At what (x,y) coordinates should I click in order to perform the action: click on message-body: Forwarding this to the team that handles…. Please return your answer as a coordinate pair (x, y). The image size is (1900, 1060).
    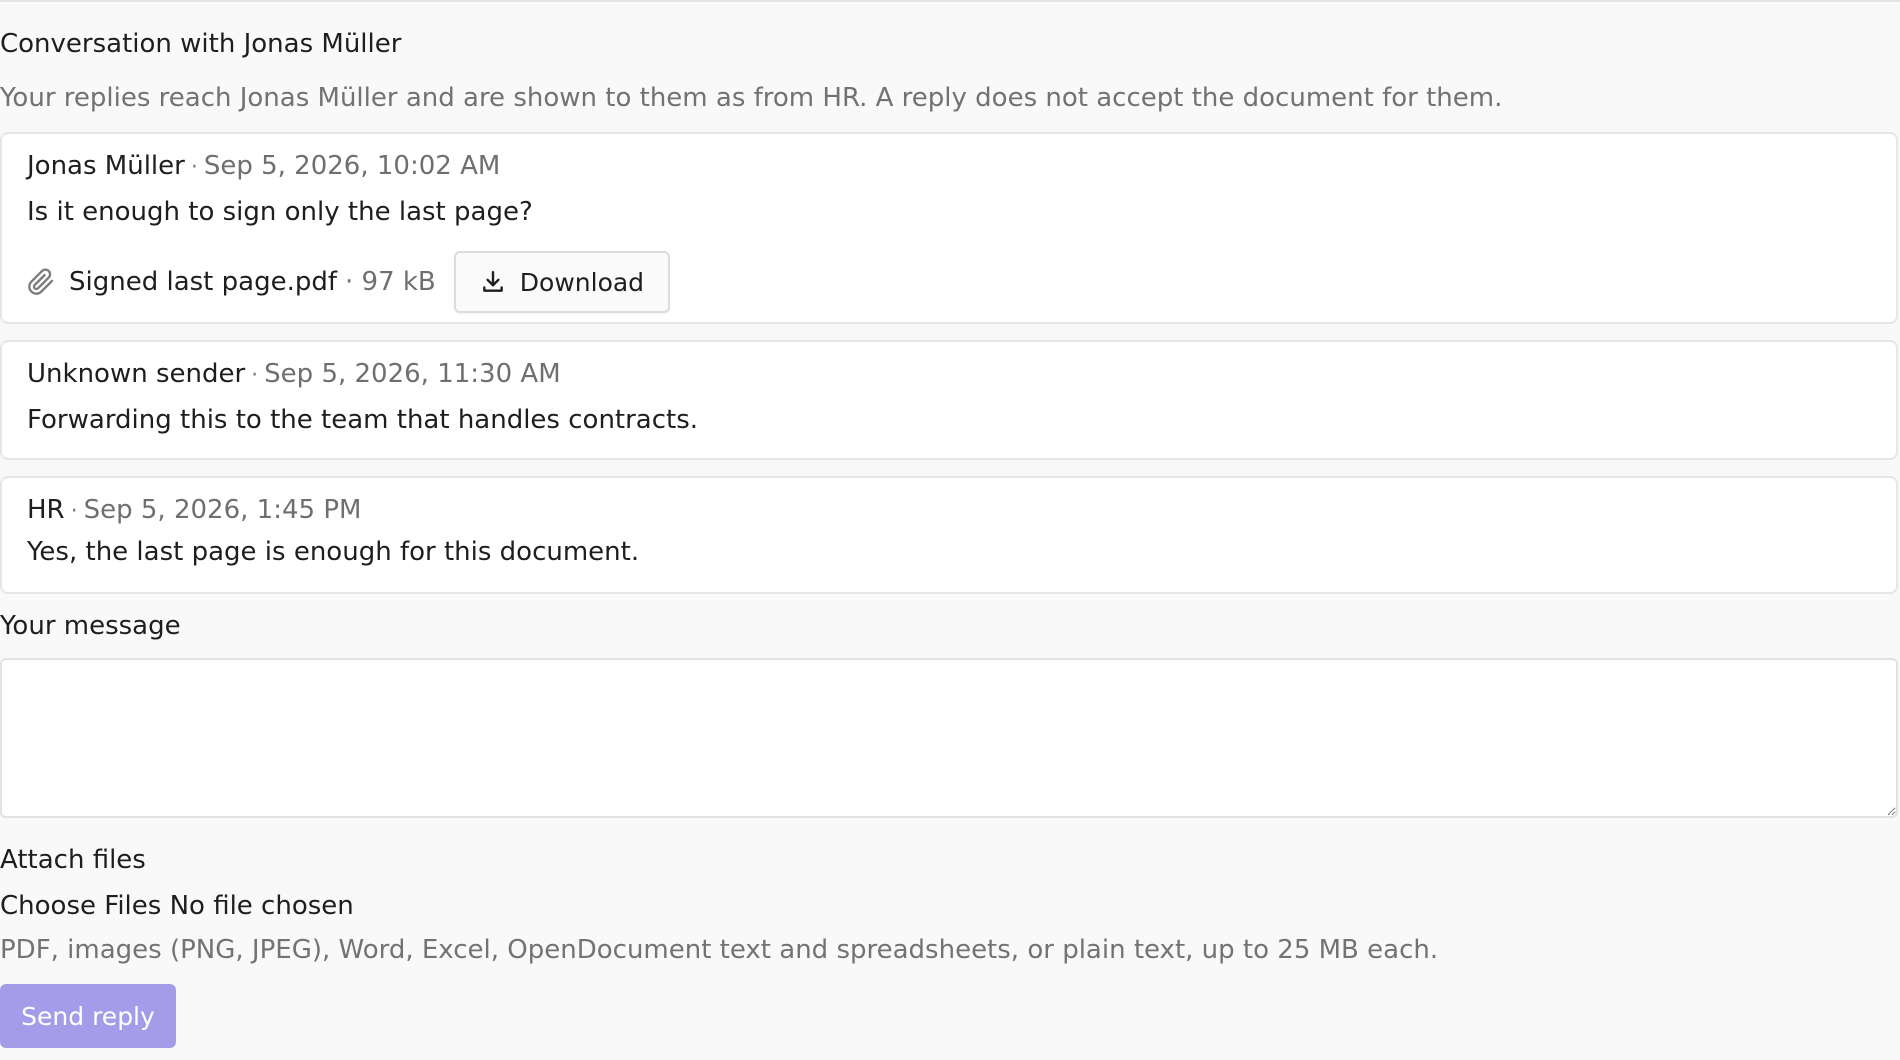
    Looking at the image, I should click on (363, 420).